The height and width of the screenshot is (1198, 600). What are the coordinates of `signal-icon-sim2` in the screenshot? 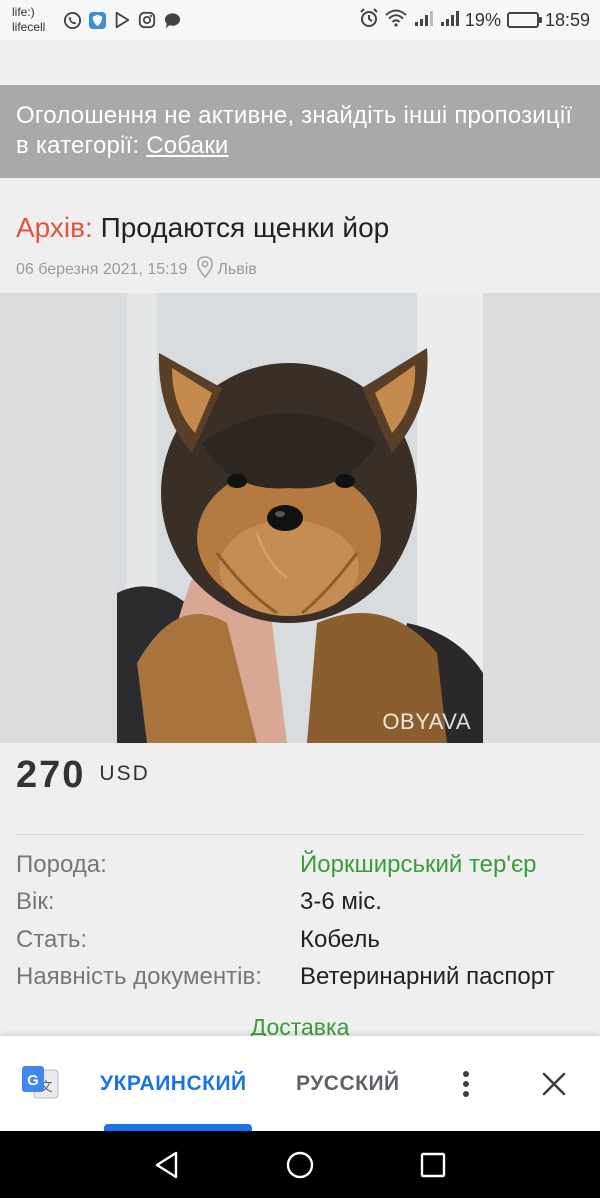 It's located at (449, 20).